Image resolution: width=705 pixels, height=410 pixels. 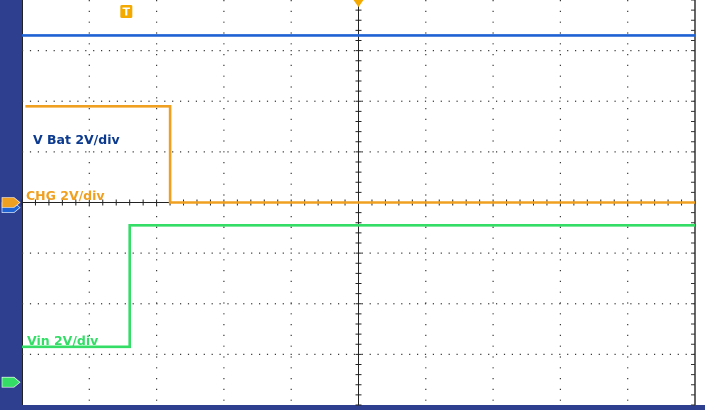 What do you see at coordinates (127, 12) in the screenshot?
I see `trigger-marker-label: T` at bounding box center [127, 12].